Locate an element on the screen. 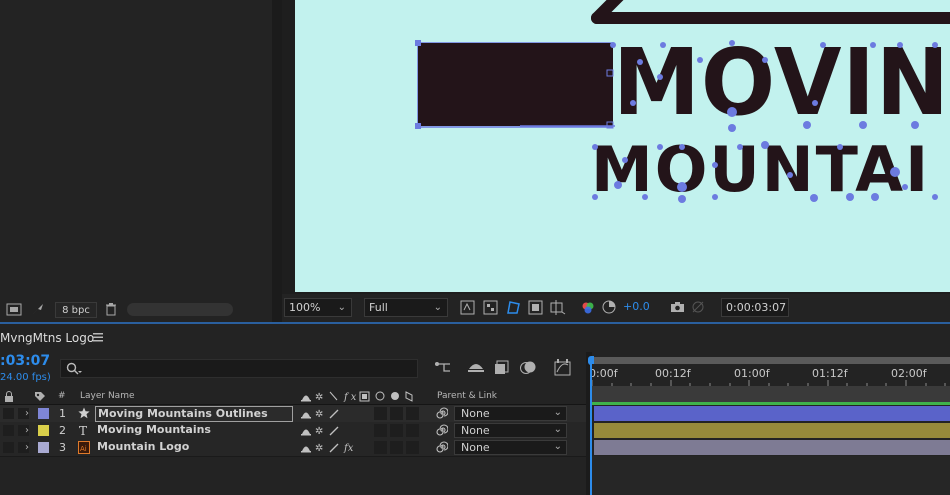 This screenshot has height=495, width=950. mask-visibility-icon is located at coordinates (513, 309).